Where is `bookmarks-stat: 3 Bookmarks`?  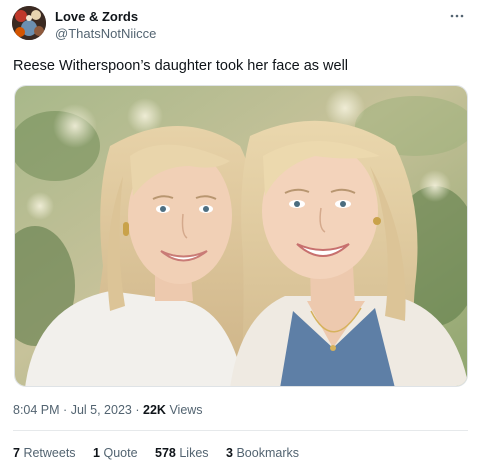
bookmarks-stat: 3 Bookmarks is located at coordinates (262, 453).